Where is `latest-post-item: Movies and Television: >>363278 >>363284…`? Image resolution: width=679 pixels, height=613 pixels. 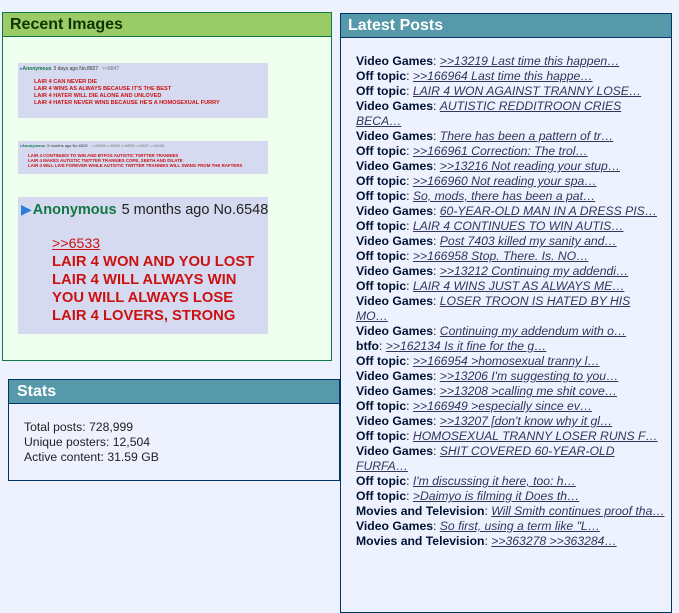 latest-post-item: Movies and Television: >>363278 >>363284… is located at coordinates (510, 541).